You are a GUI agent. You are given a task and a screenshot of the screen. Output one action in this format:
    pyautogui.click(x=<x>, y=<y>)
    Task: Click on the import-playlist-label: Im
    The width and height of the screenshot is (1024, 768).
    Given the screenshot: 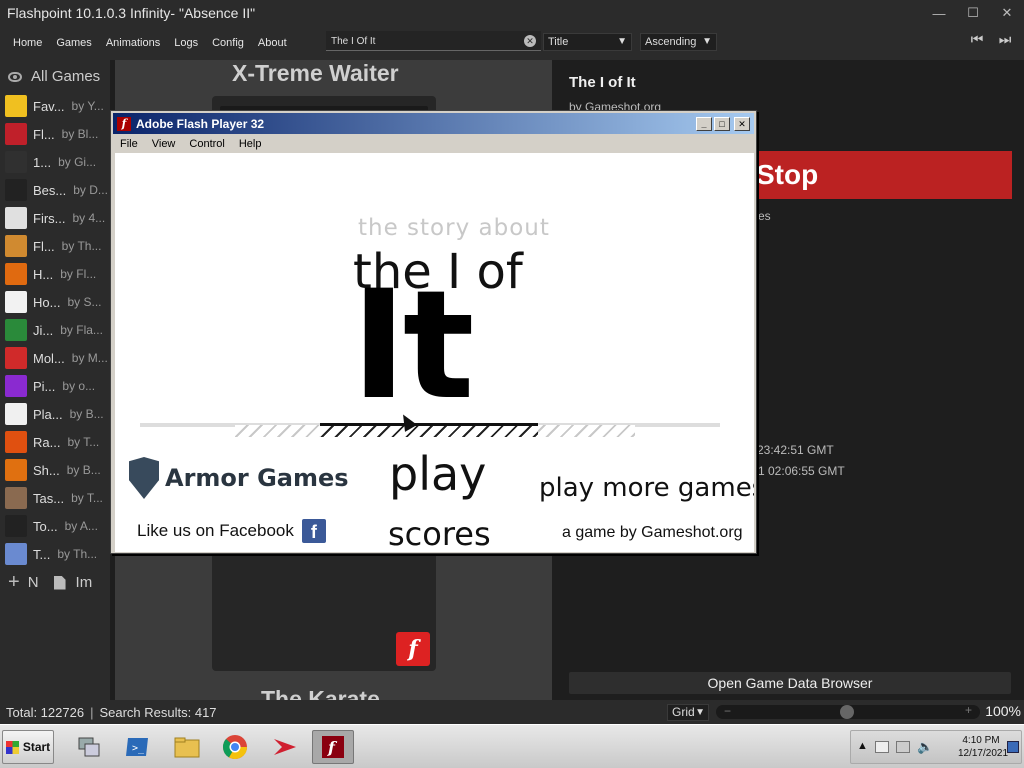 What is the action you would take?
    pyautogui.click(x=84, y=582)
    